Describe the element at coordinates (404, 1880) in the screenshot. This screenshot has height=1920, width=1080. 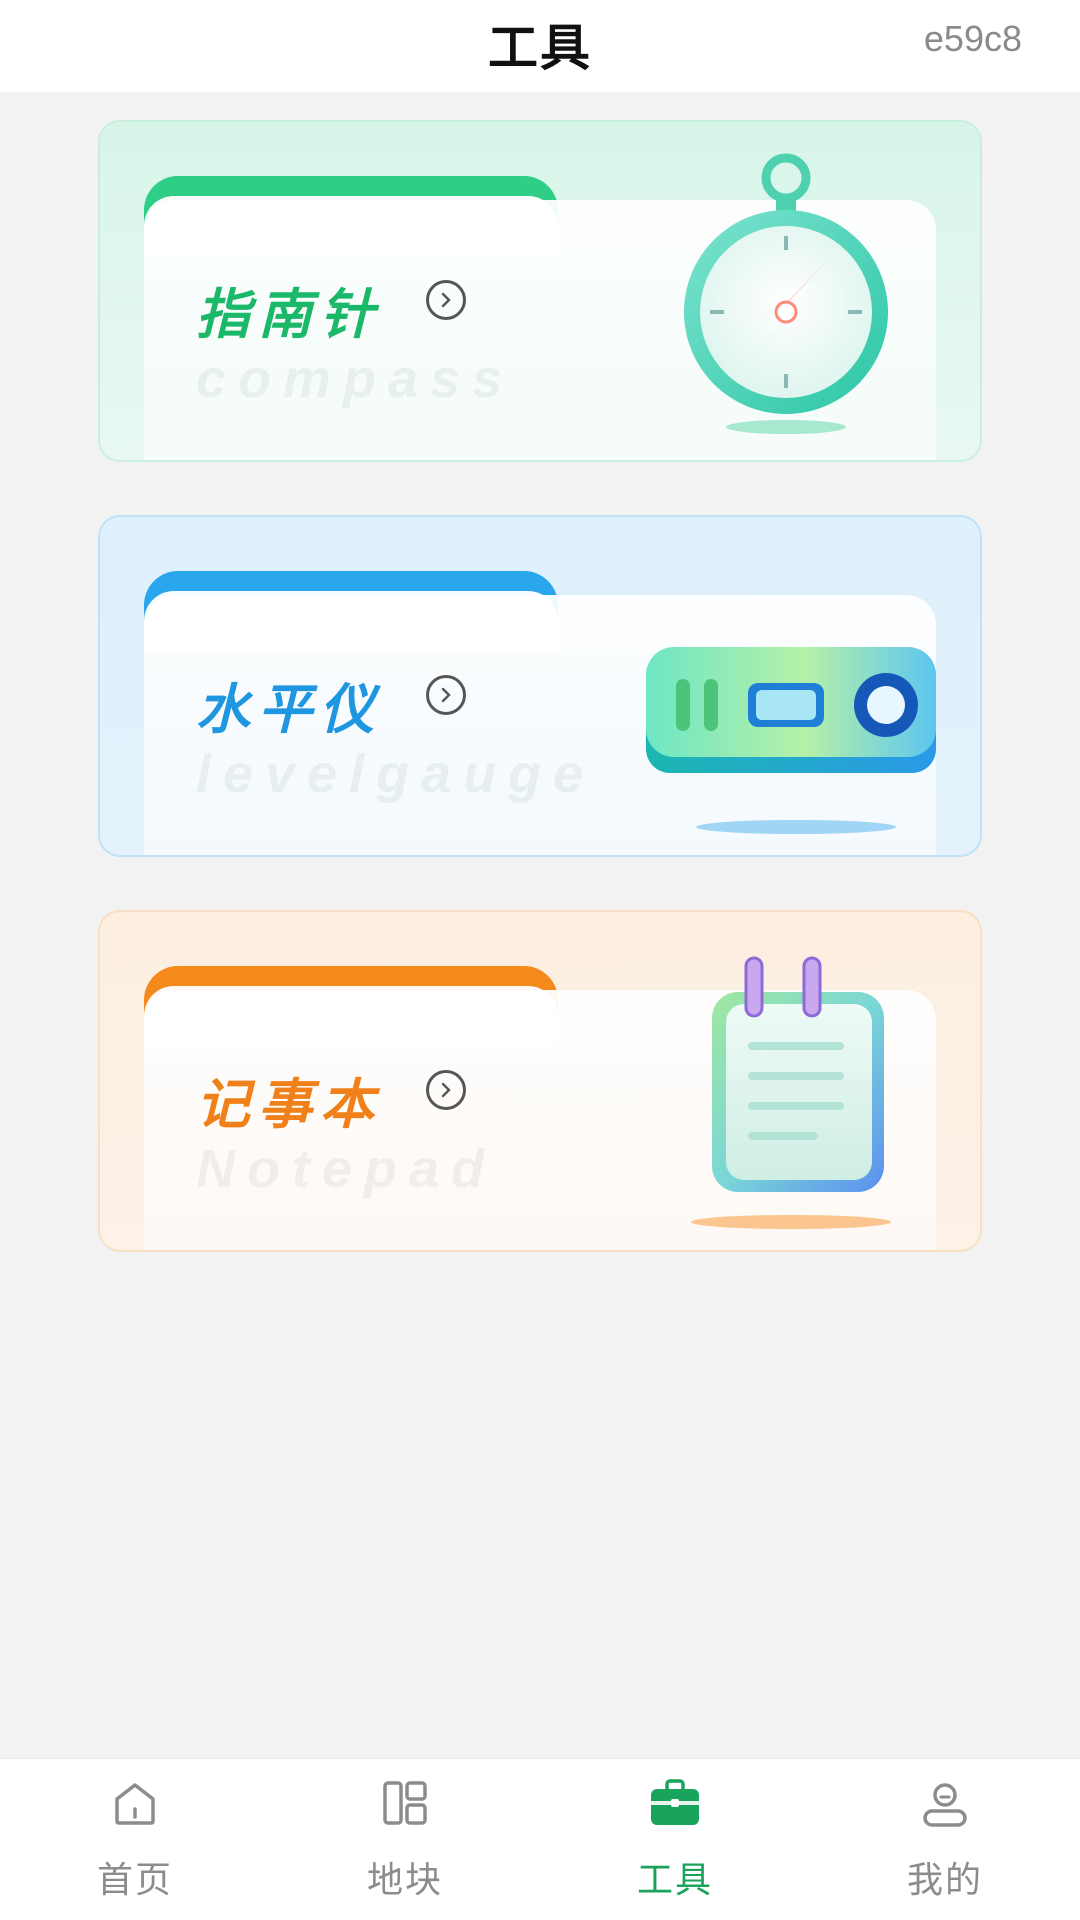
I see `tab-label: 地块` at that location.